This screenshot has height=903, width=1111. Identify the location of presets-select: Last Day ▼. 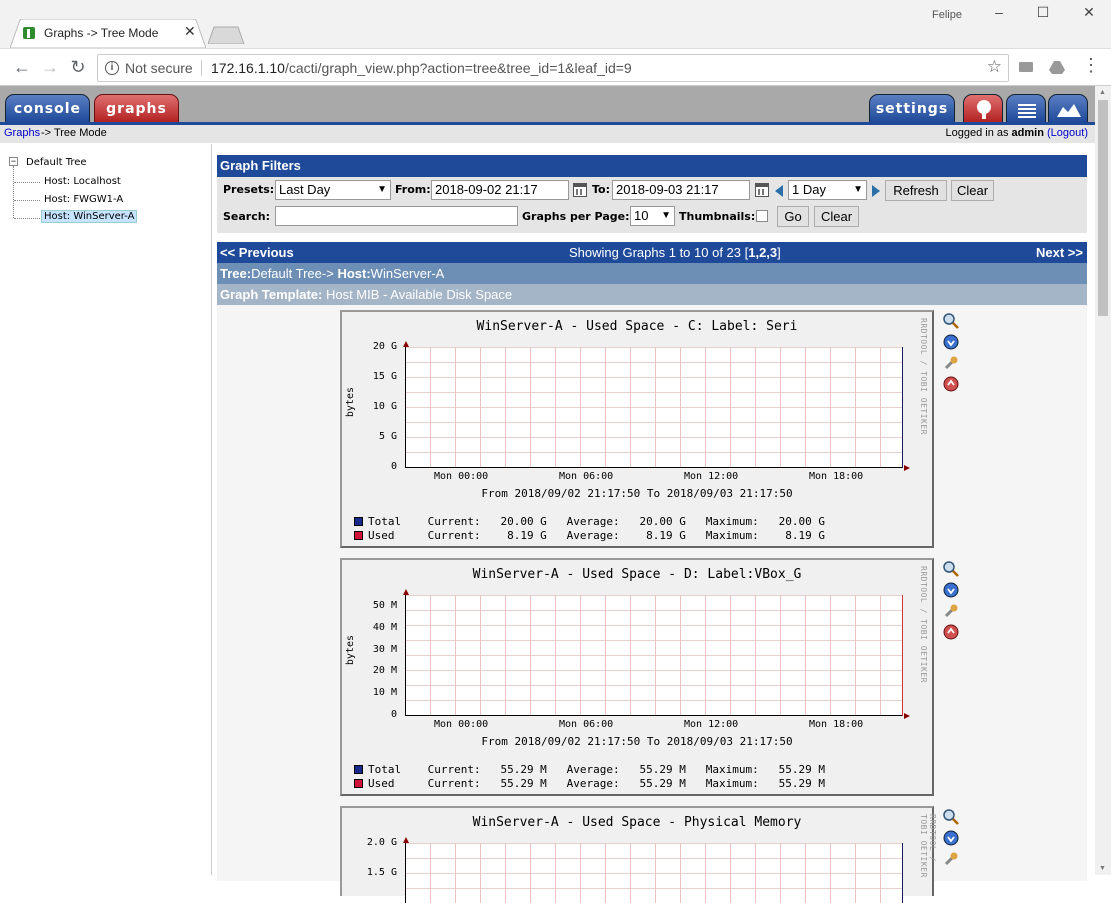
(333, 190).